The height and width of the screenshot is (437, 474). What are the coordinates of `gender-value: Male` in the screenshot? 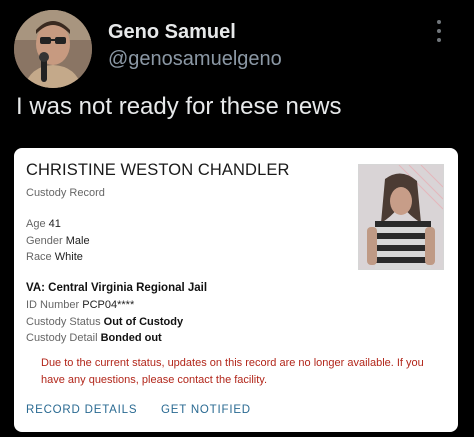 It's located at (77, 241).